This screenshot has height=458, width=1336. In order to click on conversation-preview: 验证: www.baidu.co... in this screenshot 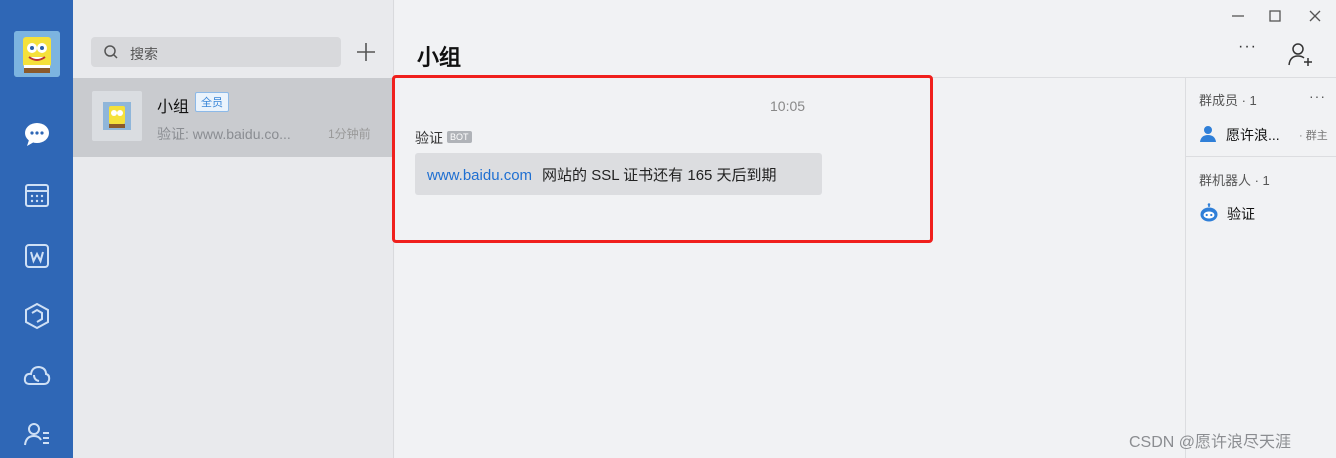, I will do `click(224, 134)`.